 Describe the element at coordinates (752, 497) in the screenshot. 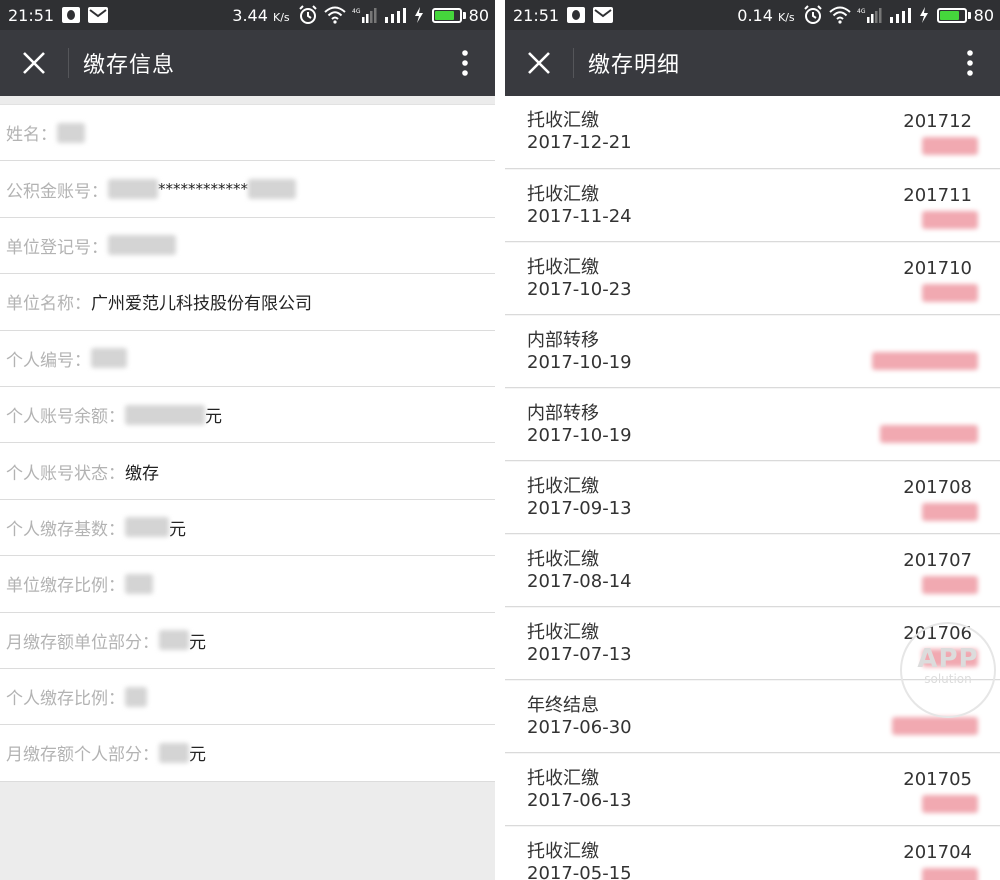

I see `list-item: 托收汇缴 2017-09-13 201708` at that location.